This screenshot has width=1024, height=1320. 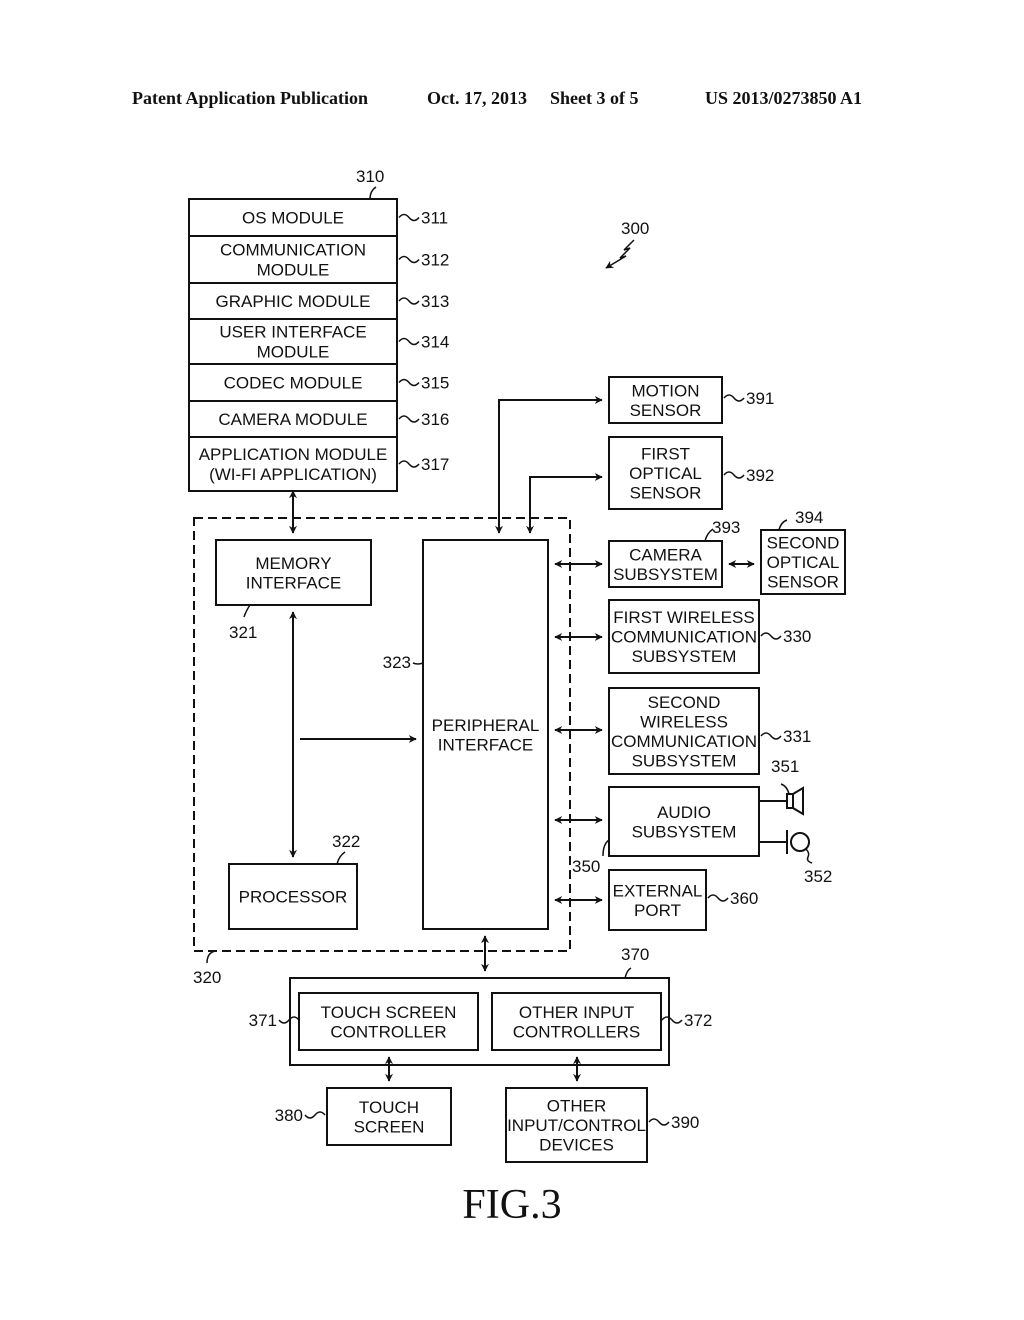 I want to click on second-wireless-block: SECONDWIRELESSCOMMUNICATIONSUBSYSTEM, so click(x=684, y=731).